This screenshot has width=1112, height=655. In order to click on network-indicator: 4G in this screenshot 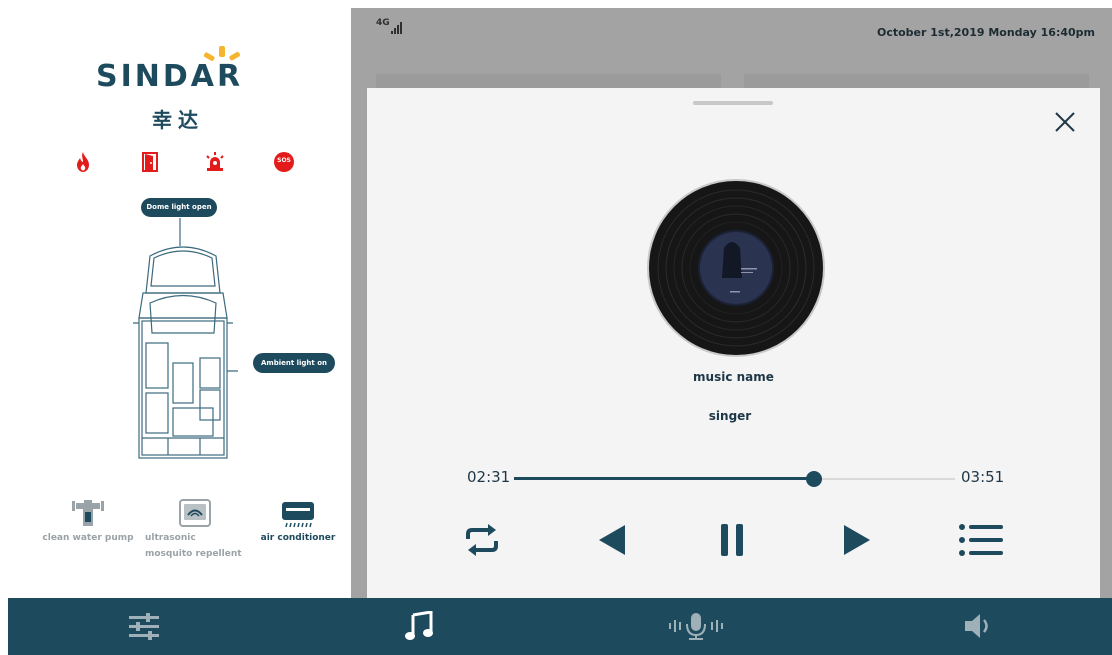, I will do `click(389, 26)`.